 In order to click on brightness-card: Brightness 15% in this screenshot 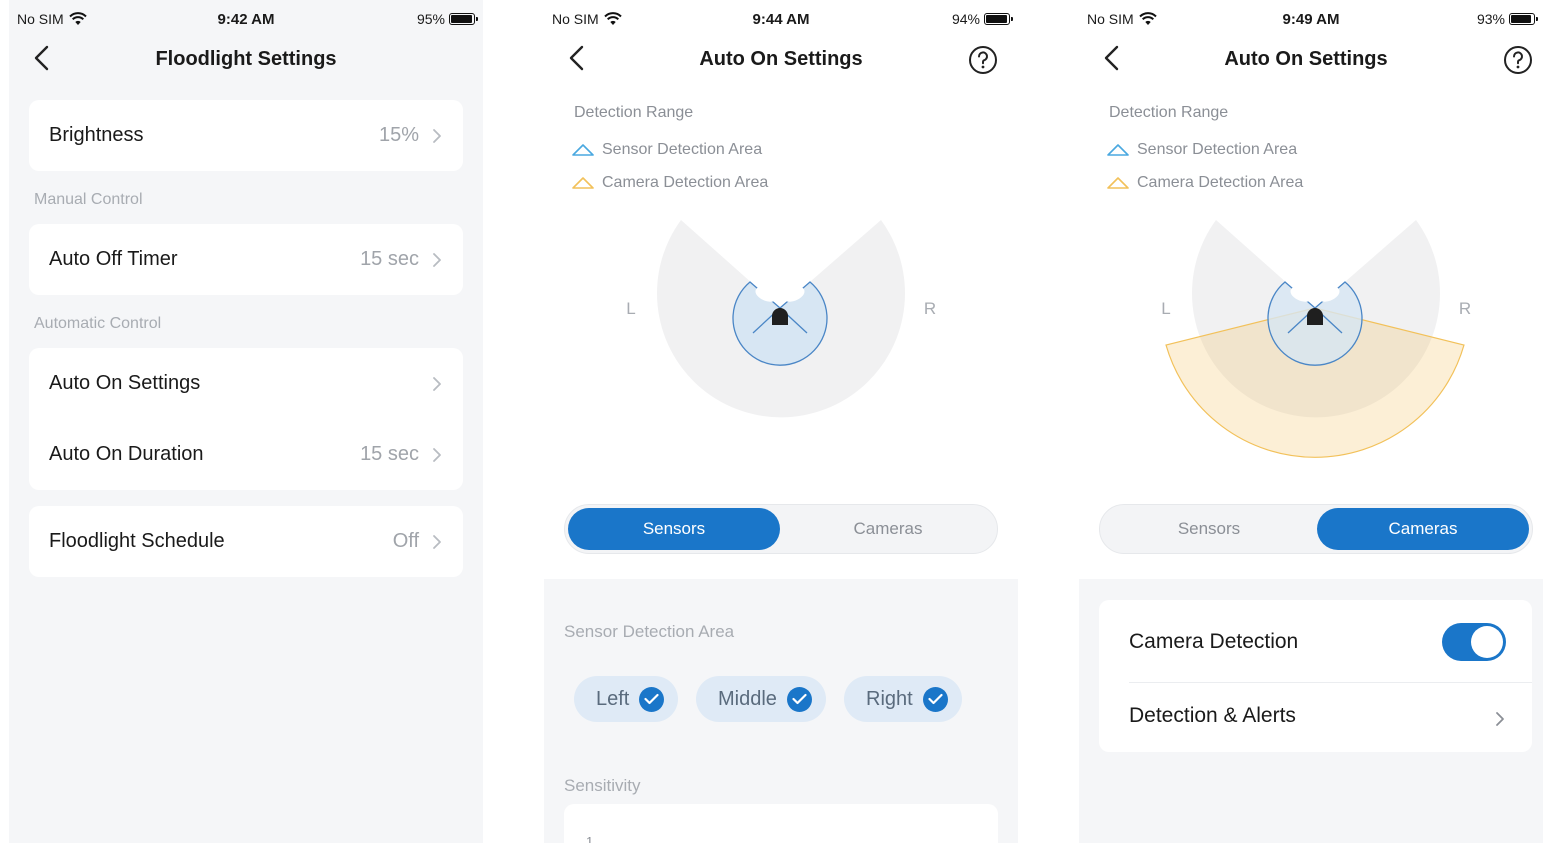, I will do `click(246, 135)`.